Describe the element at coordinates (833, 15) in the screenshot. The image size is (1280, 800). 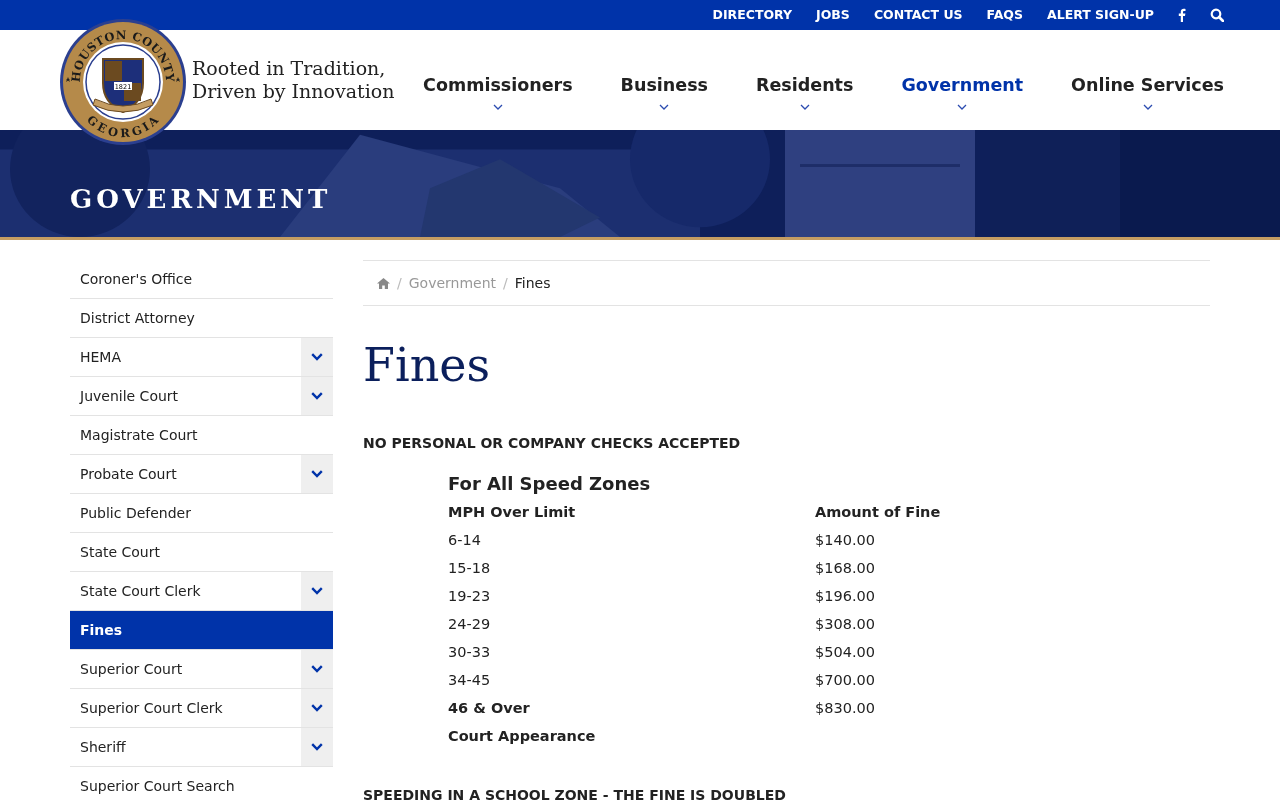
I see `top-link: JOBS` at that location.